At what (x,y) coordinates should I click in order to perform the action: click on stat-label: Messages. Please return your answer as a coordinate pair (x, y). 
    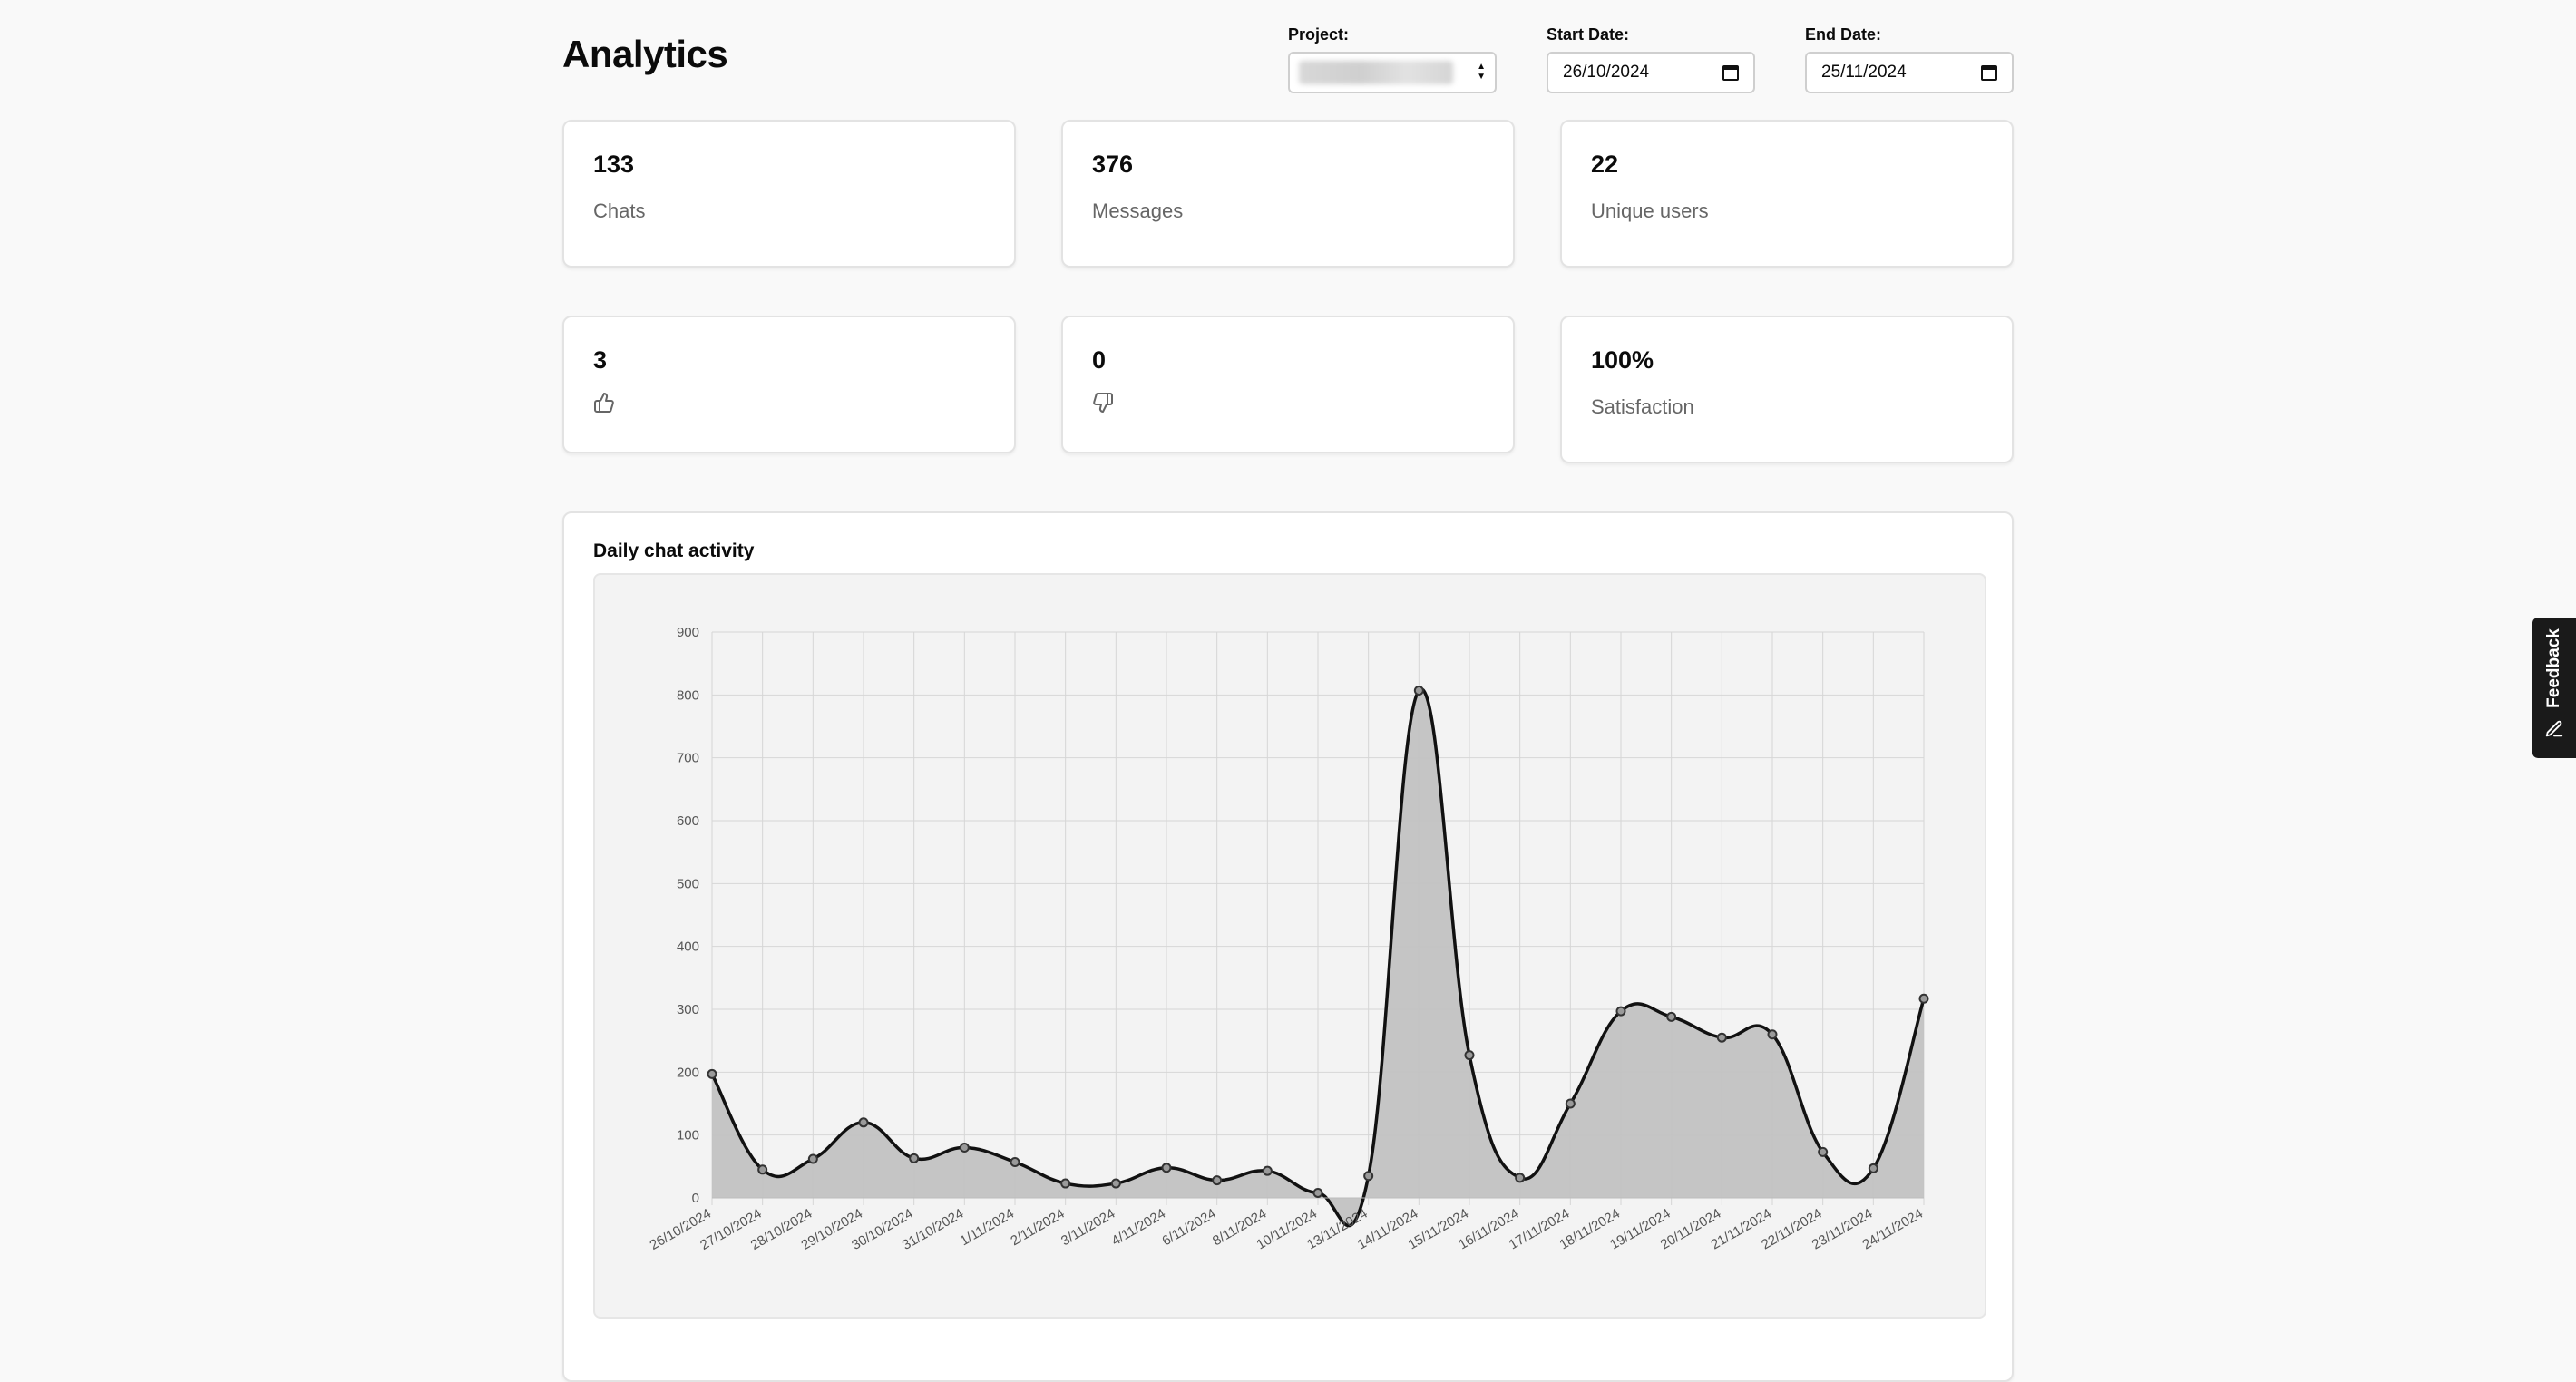
    Looking at the image, I should click on (1138, 211).